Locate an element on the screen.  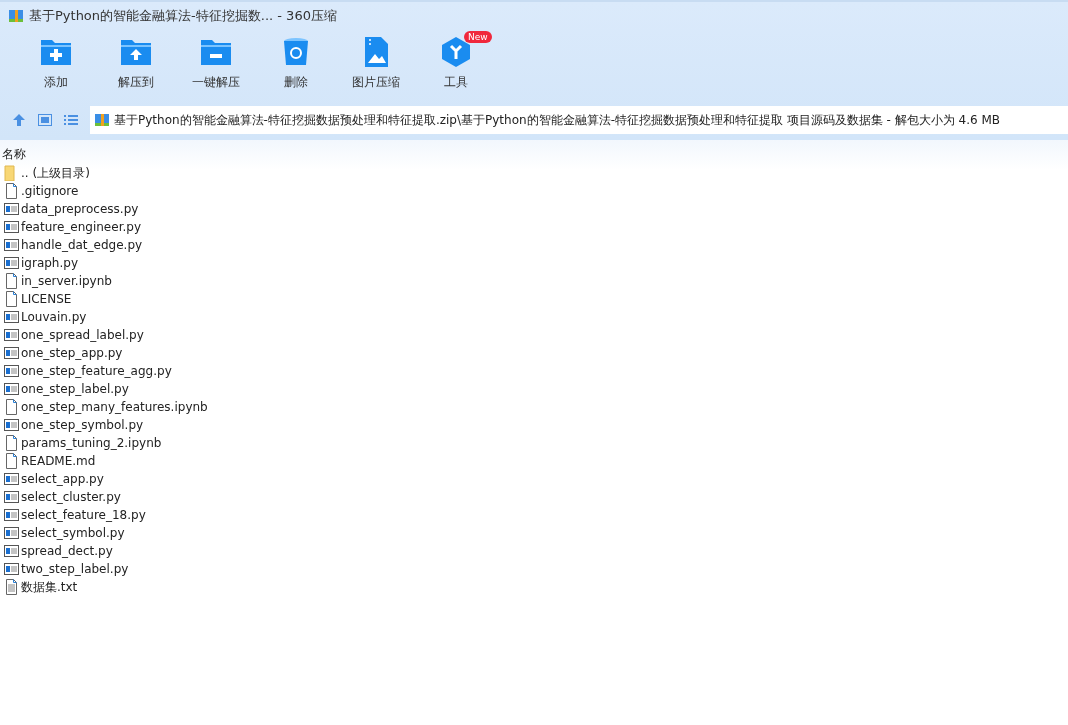
file-row: handle_dat_edge.py is located at coordinates (534, 245).